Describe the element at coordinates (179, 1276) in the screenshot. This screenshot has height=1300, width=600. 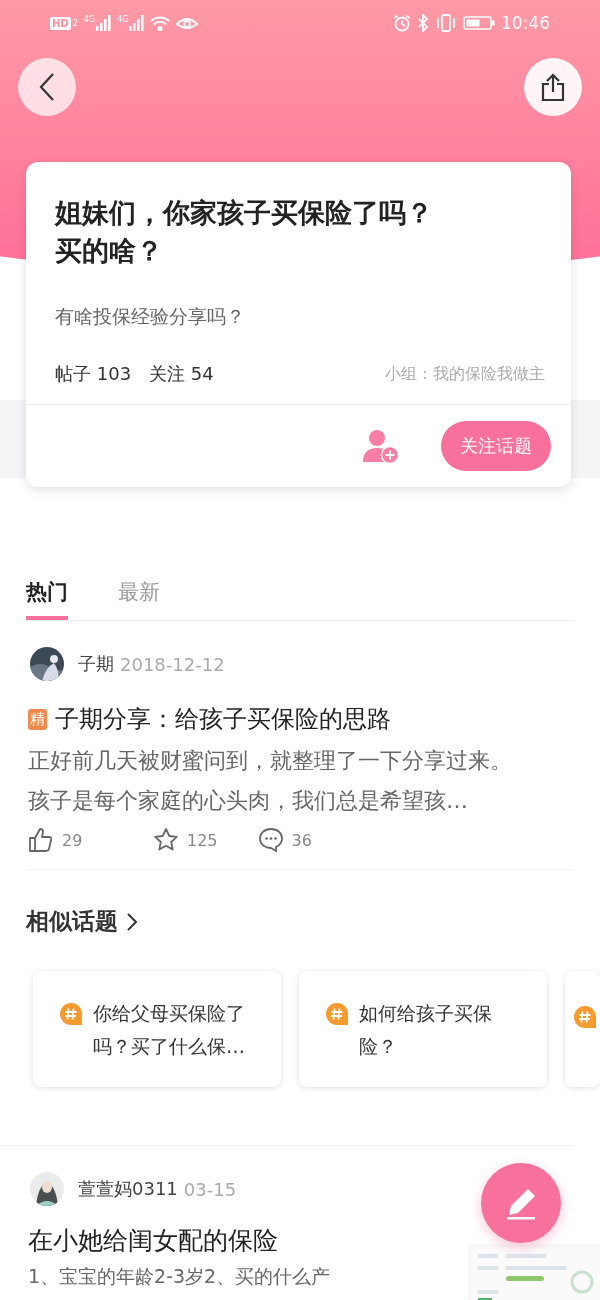
I see `post-excerpt: 1、宝宝的年龄2-3岁2、买的什么产` at that location.